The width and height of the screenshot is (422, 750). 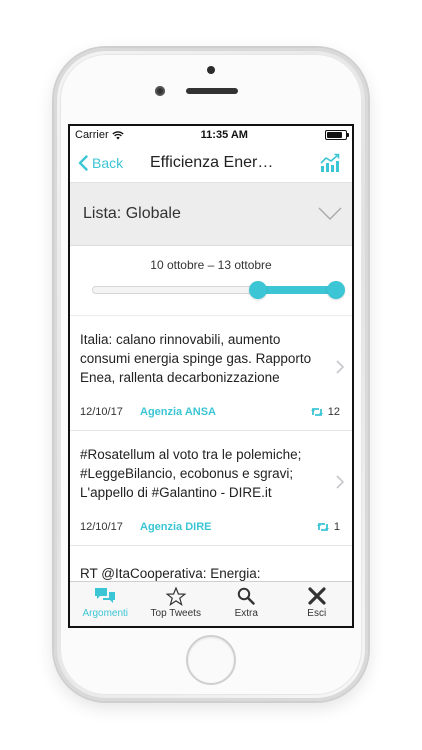 I want to click on date-range: 10 ottobre – 13 ottobre, so click(x=211, y=281).